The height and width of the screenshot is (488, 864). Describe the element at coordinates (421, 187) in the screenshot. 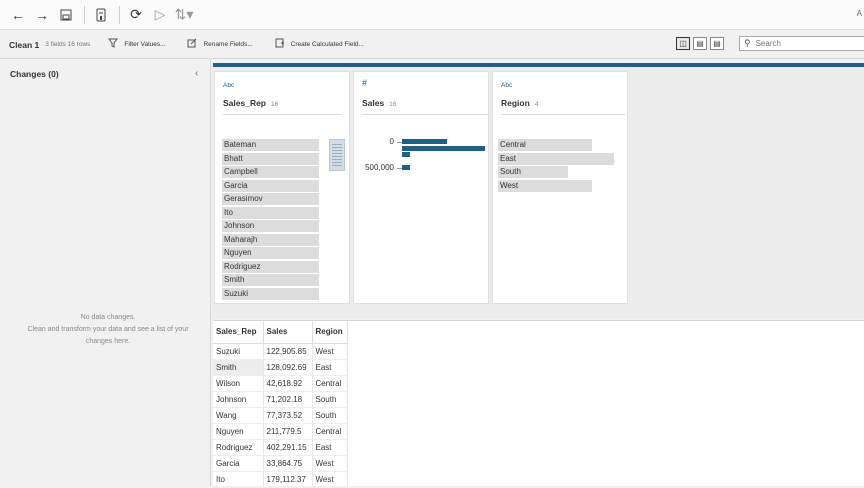

I see `profile-card-sales: # Sales 16 0 500,000` at that location.